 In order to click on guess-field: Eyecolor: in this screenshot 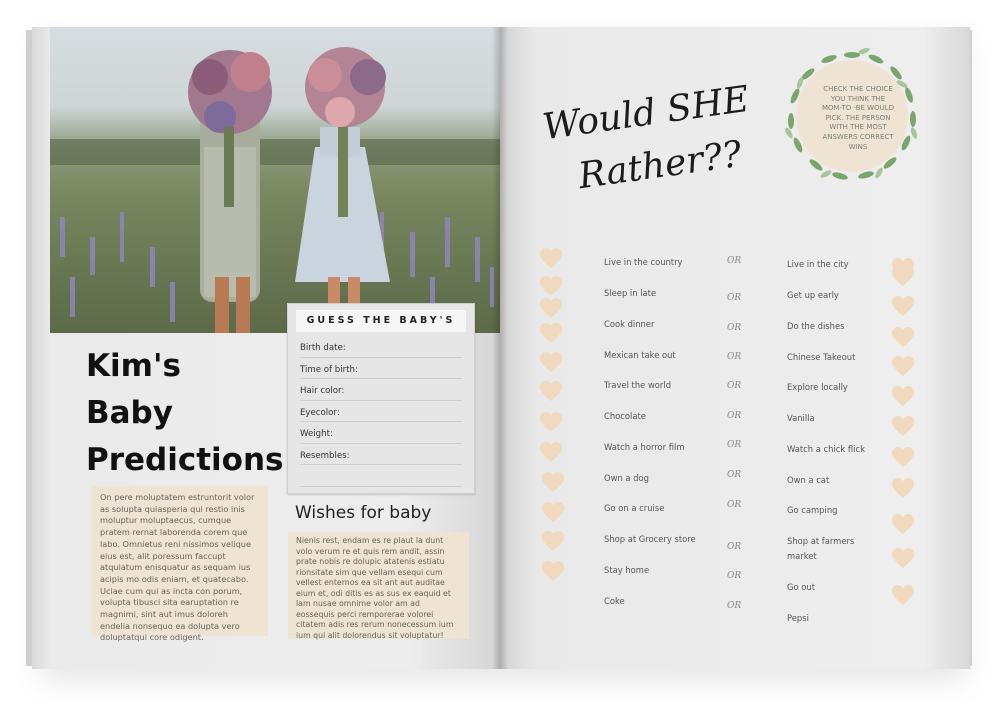, I will do `click(381, 411)`.